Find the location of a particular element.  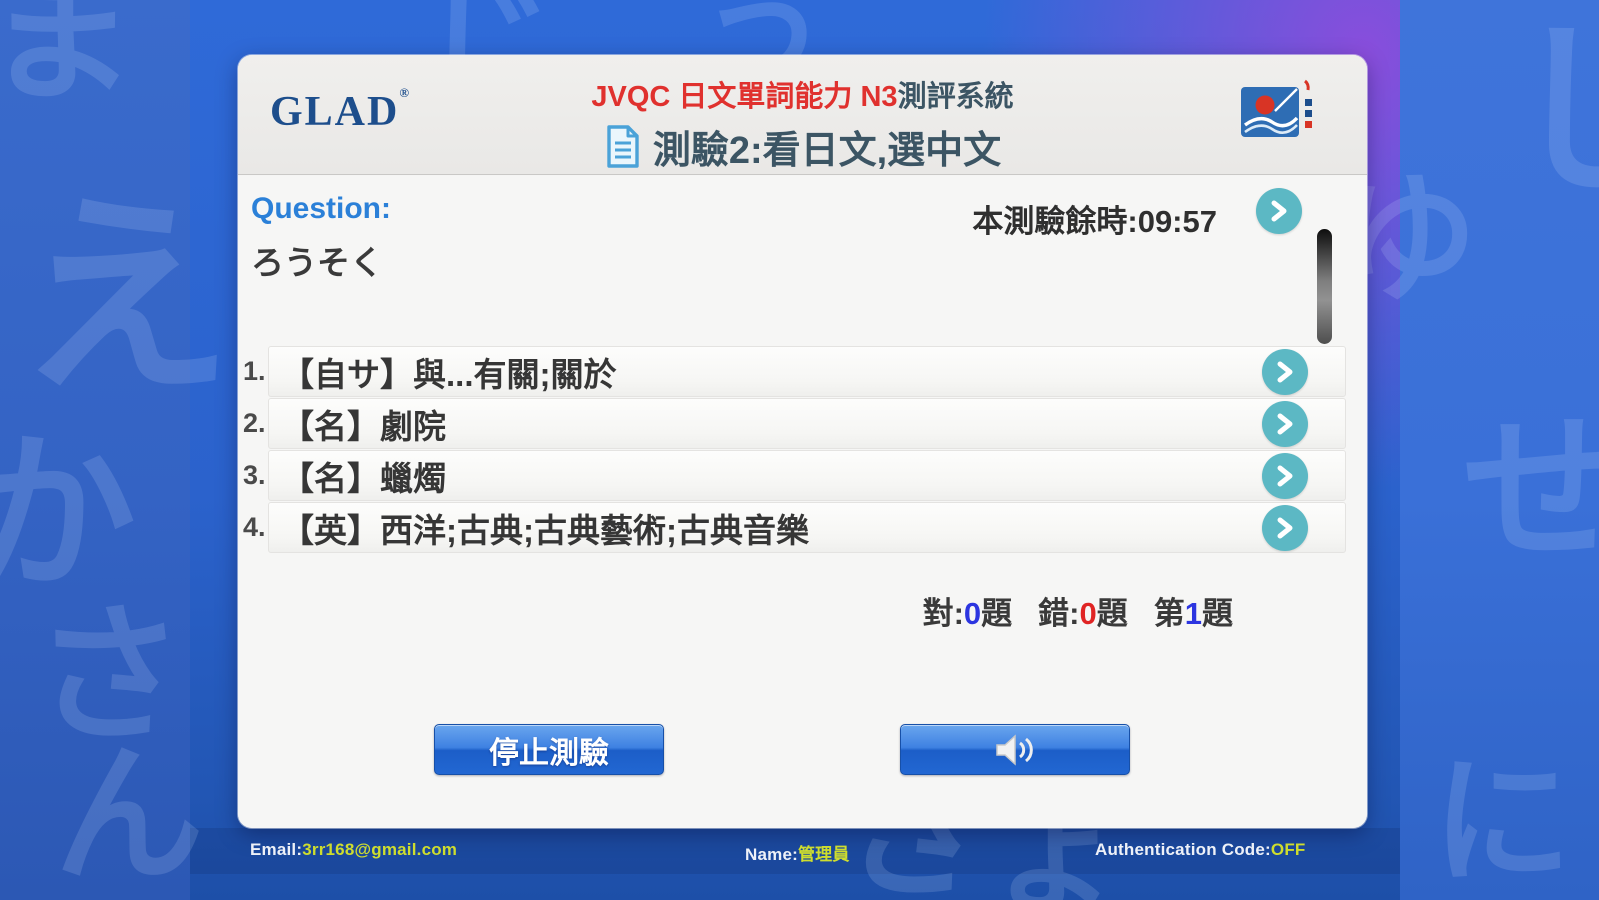

option-4-select-button is located at coordinates (1285, 528).